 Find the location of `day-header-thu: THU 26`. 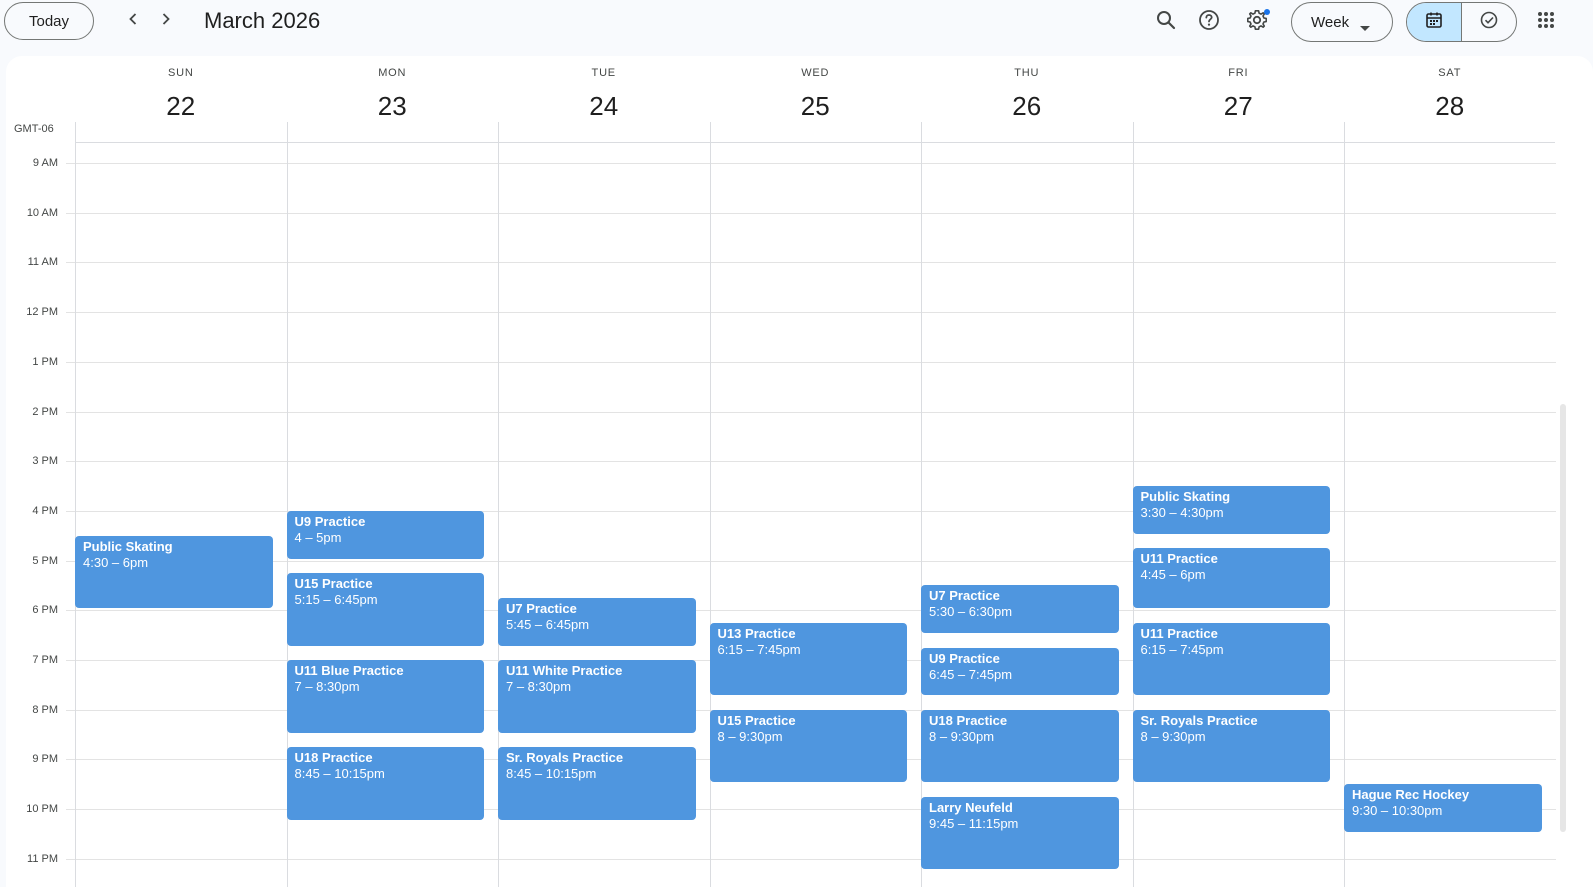

day-header-thu: THU 26 is located at coordinates (1027, 91).